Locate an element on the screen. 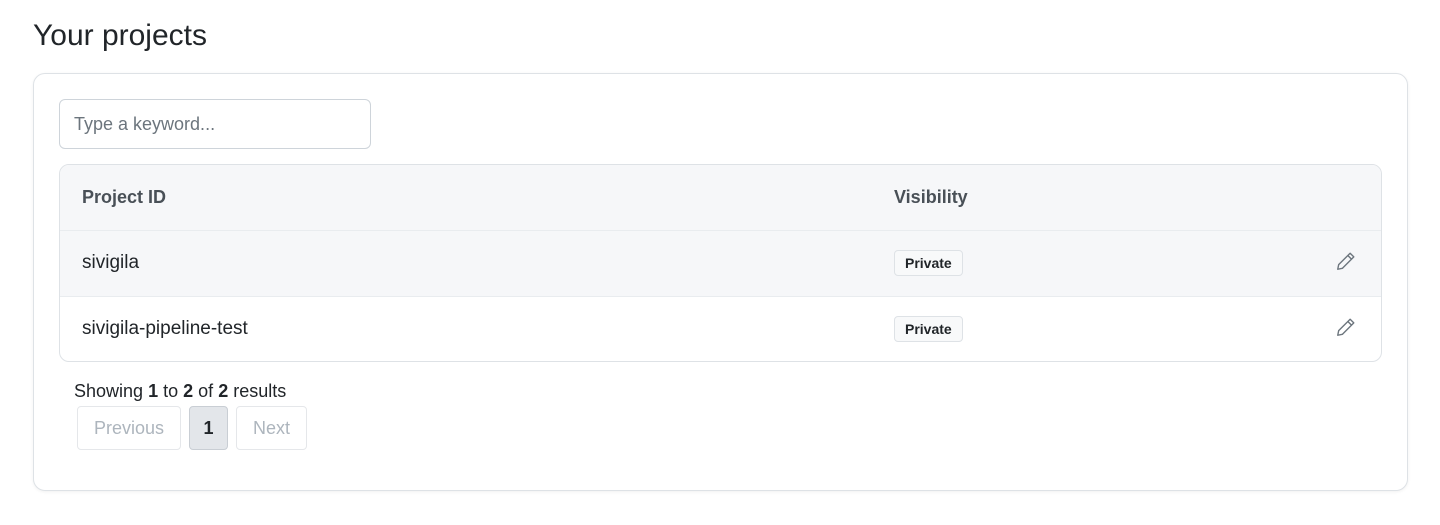 This screenshot has width=1440, height=525. column-header-visibility: Visibility is located at coordinates (1082, 197).